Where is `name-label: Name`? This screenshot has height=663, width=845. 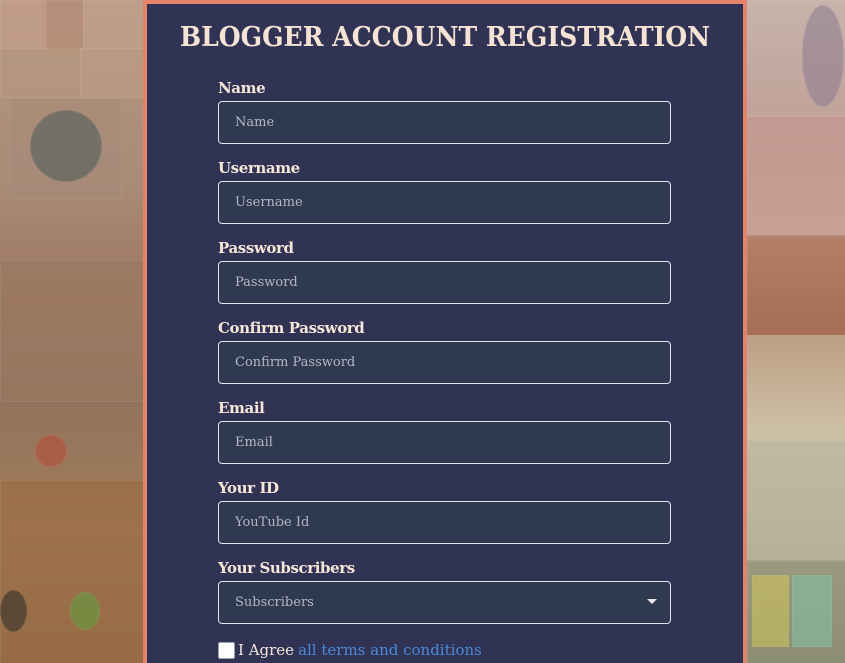 name-label: Name is located at coordinates (242, 88).